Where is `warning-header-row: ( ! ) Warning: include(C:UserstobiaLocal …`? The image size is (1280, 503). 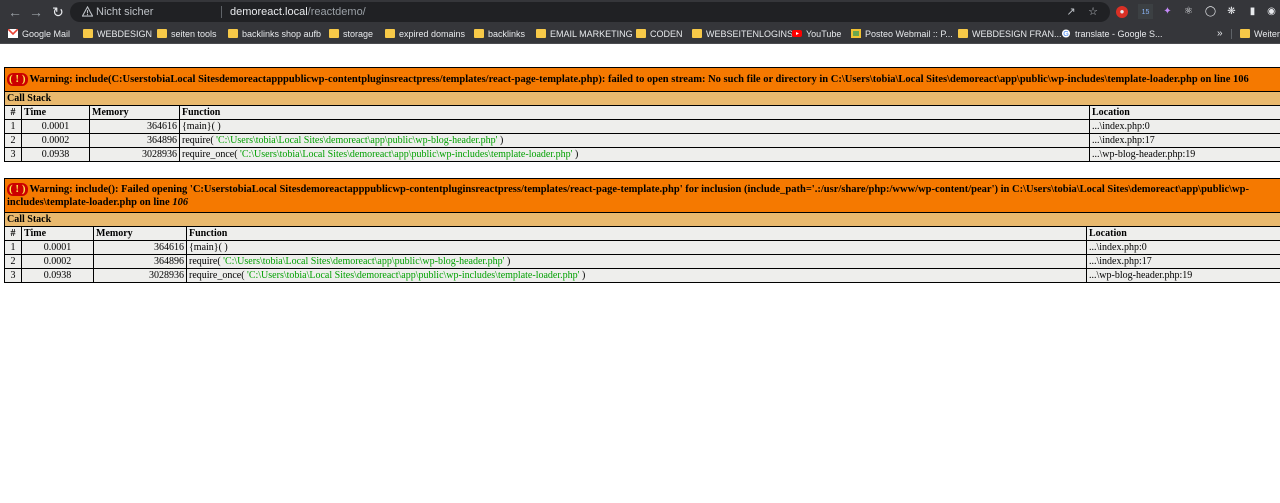
warning-header-row: ( ! ) Warning: include(C:UserstobiaLocal … is located at coordinates (641, 79).